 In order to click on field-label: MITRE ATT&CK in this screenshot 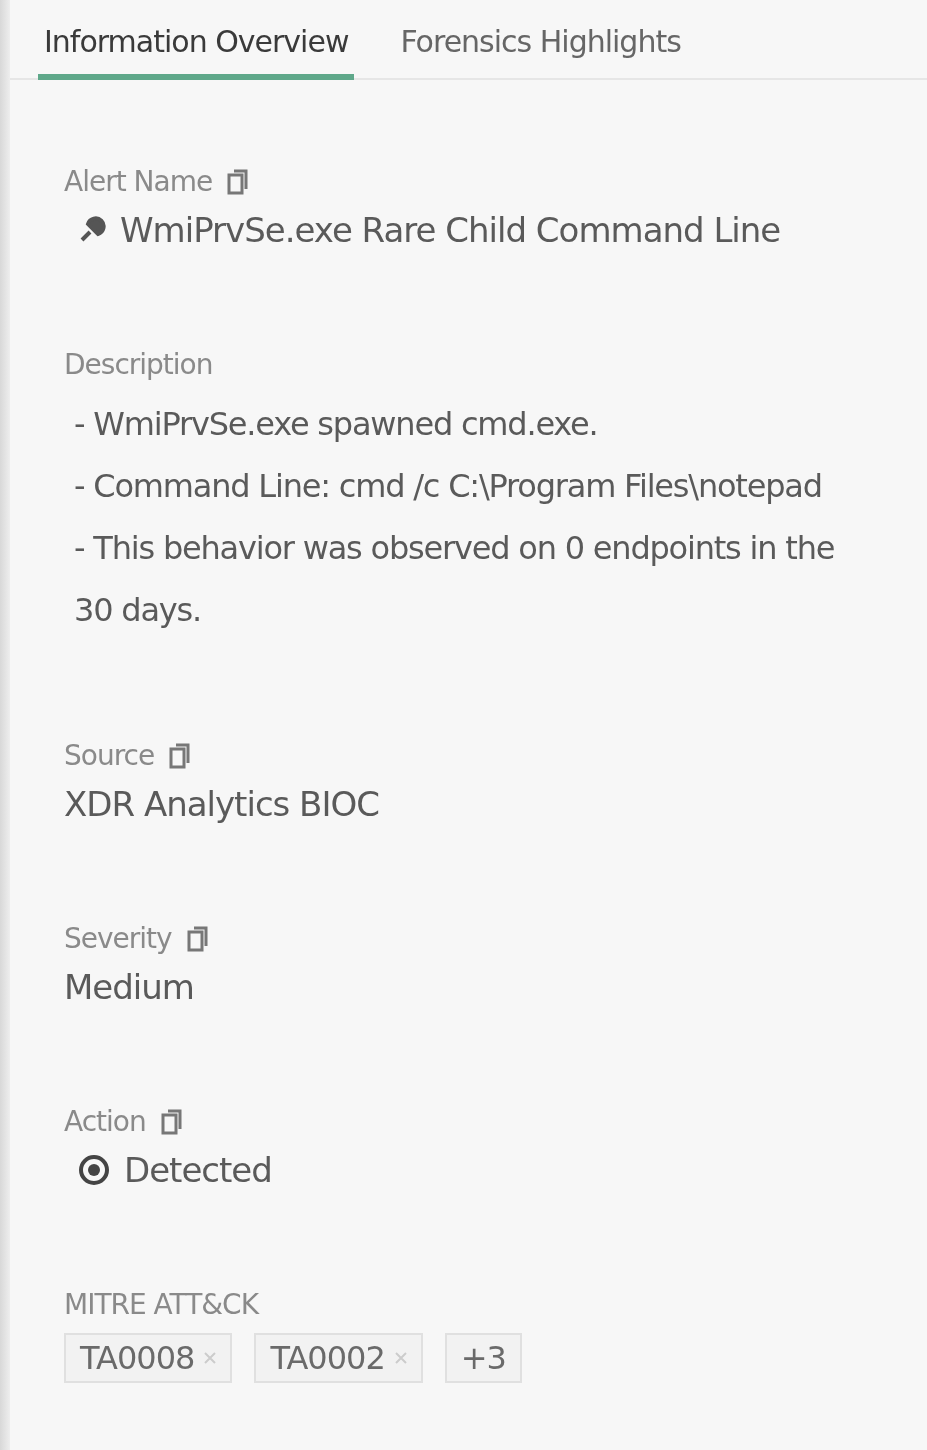, I will do `click(161, 1304)`.